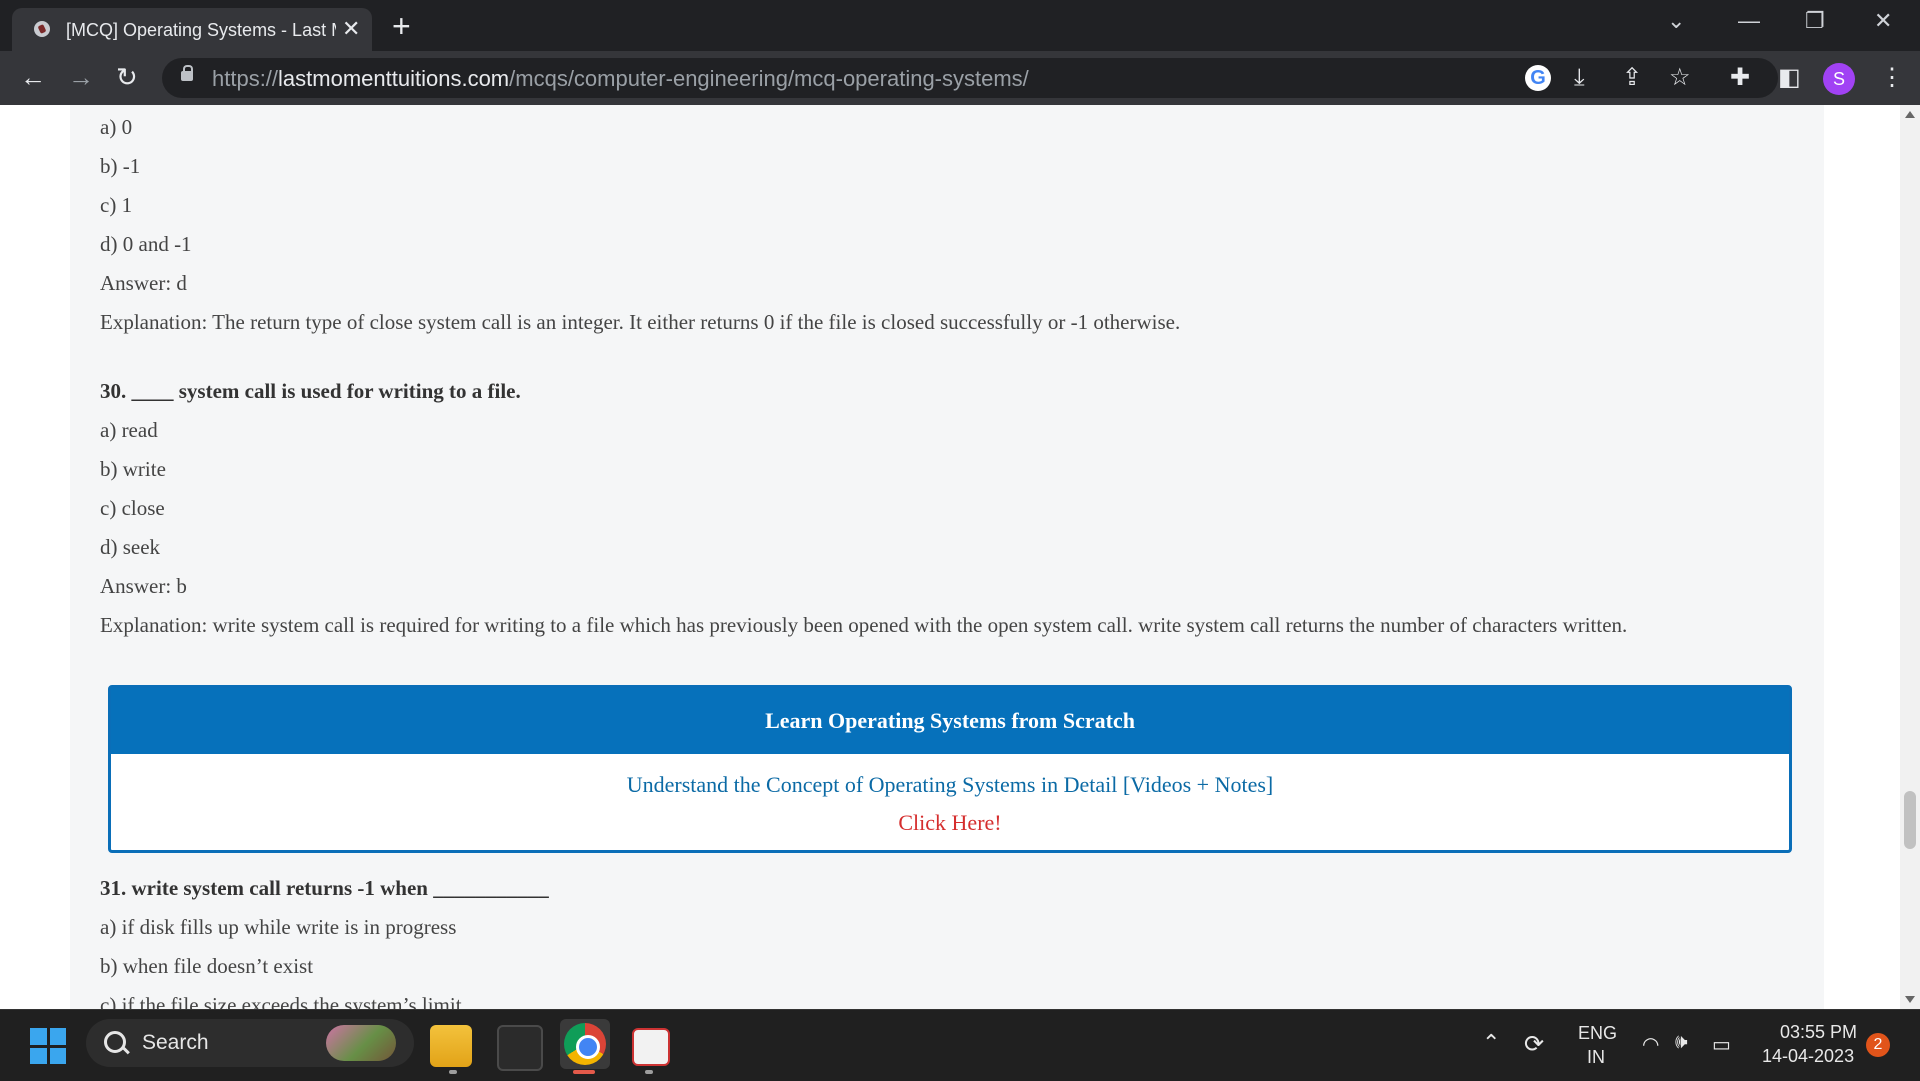 This screenshot has width=1920, height=1081. What do you see at coordinates (143, 283) in the screenshot?
I see `q29-answer: Answer: d` at bounding box center [143, 283].